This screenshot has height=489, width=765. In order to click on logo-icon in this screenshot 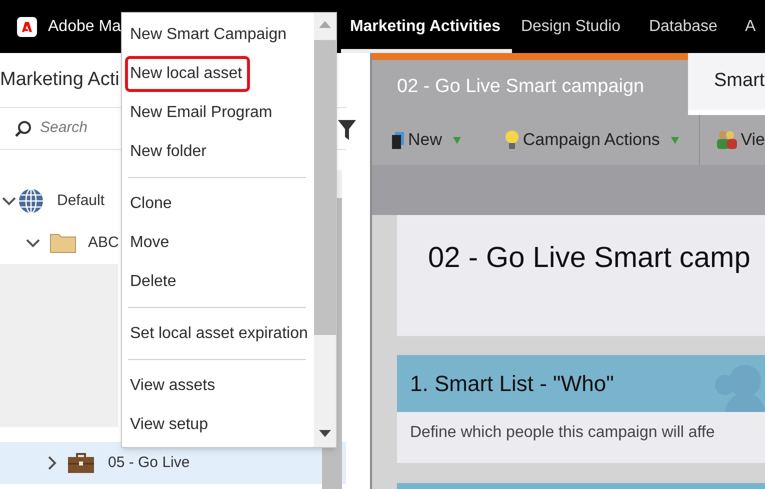, I will do `click(27, 26)`.